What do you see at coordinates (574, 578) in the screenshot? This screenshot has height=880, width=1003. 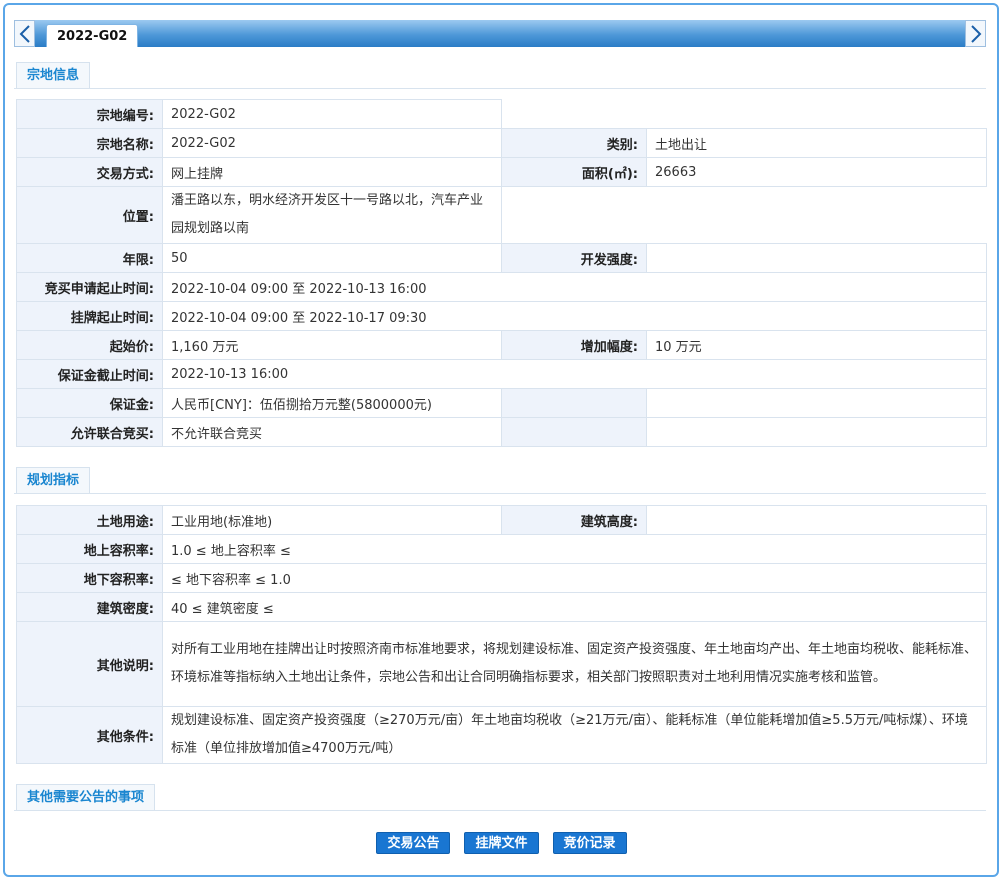 I see `far-below-ground: ≤ 地下容积率 ≤ 1.0` at bounding box center [574, 578].